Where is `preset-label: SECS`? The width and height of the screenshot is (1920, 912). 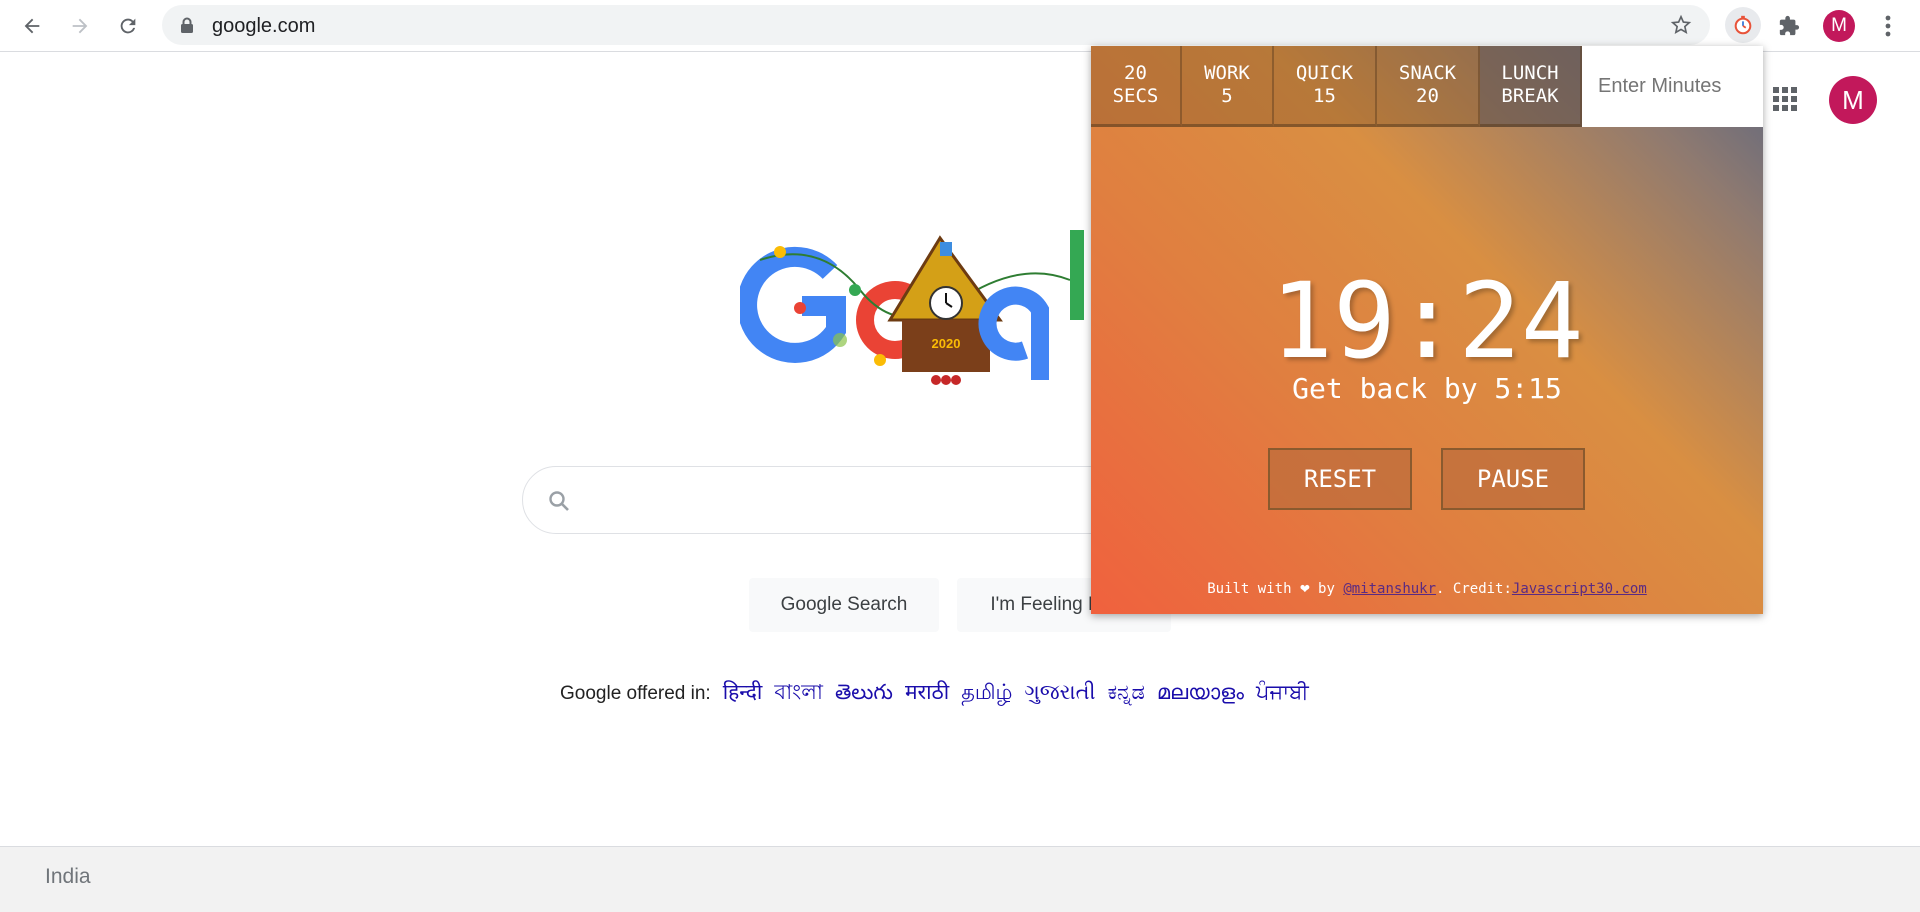 preset-label: SECS is located at coordinates (1135, 96).